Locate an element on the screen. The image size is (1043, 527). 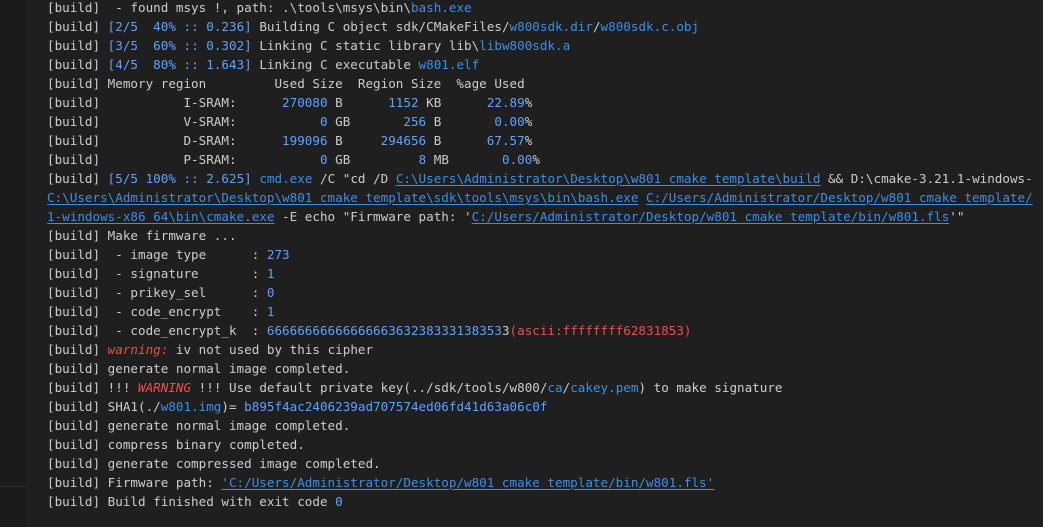
warning-text: WARNING is located at coordinates (165, 387).